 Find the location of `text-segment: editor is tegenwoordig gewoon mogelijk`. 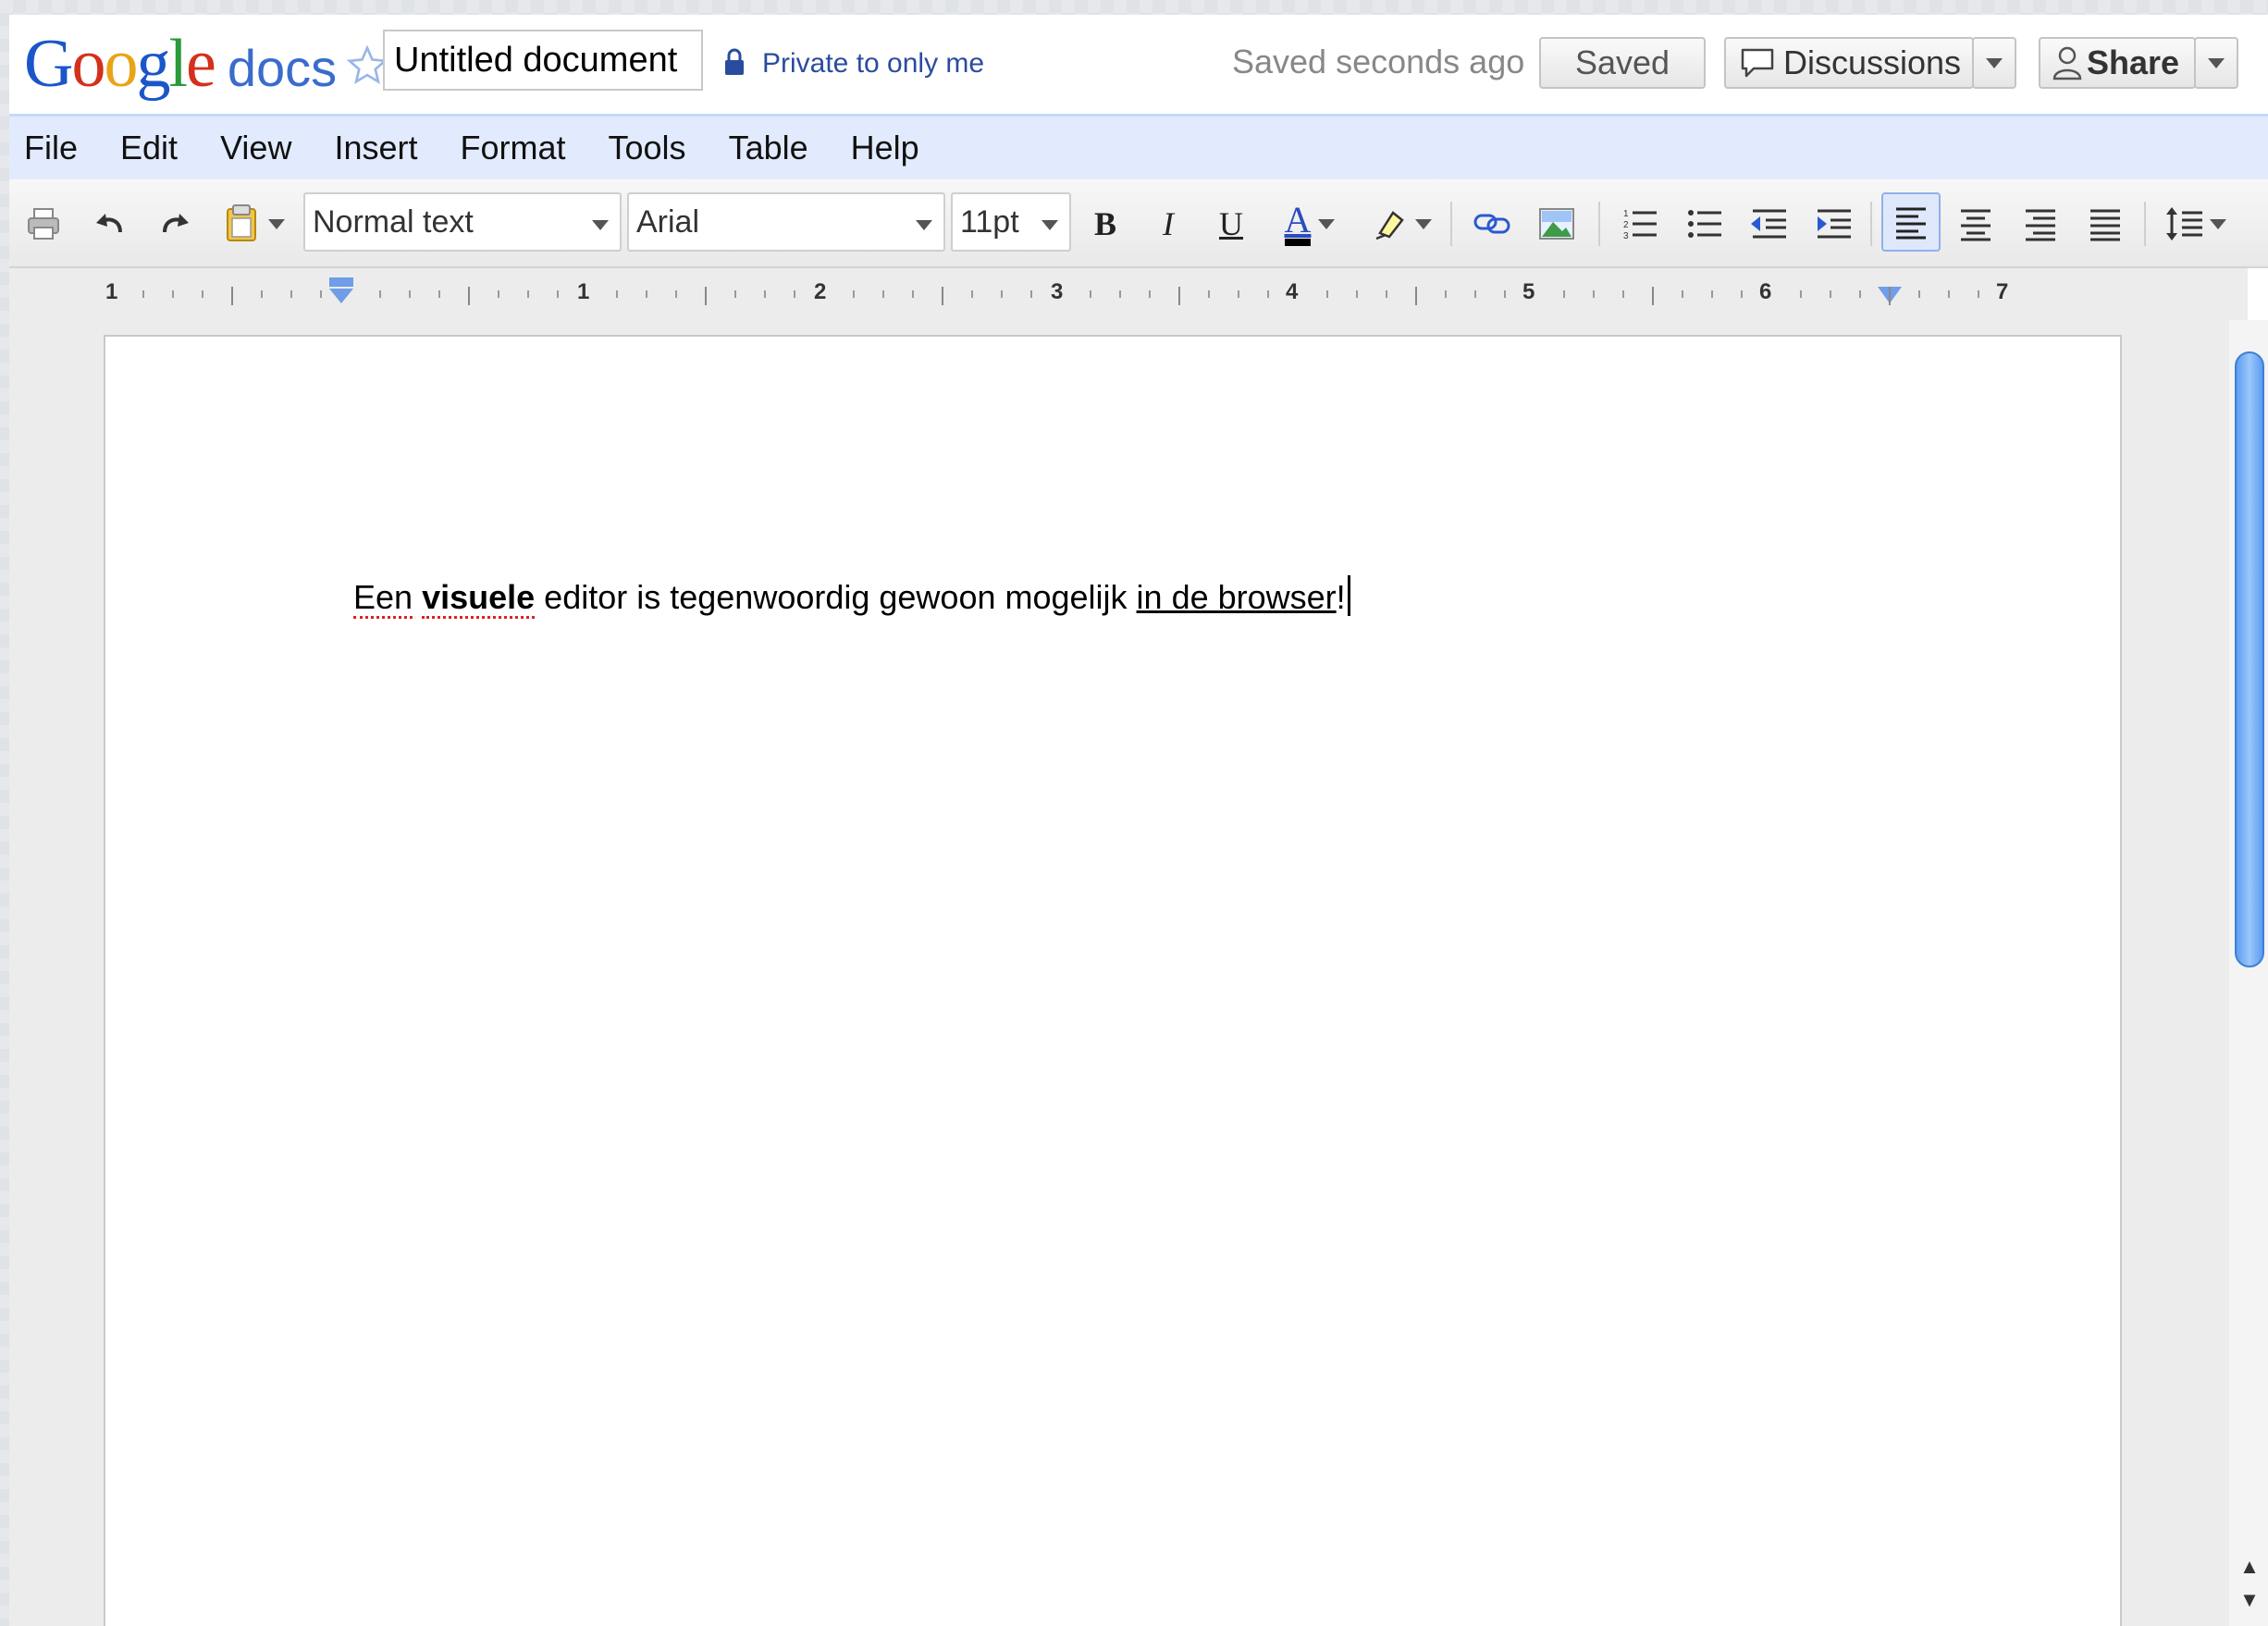

text-segment: editor is tegenwoordig gewoon mogelijk is located at coordinates (836, 597).